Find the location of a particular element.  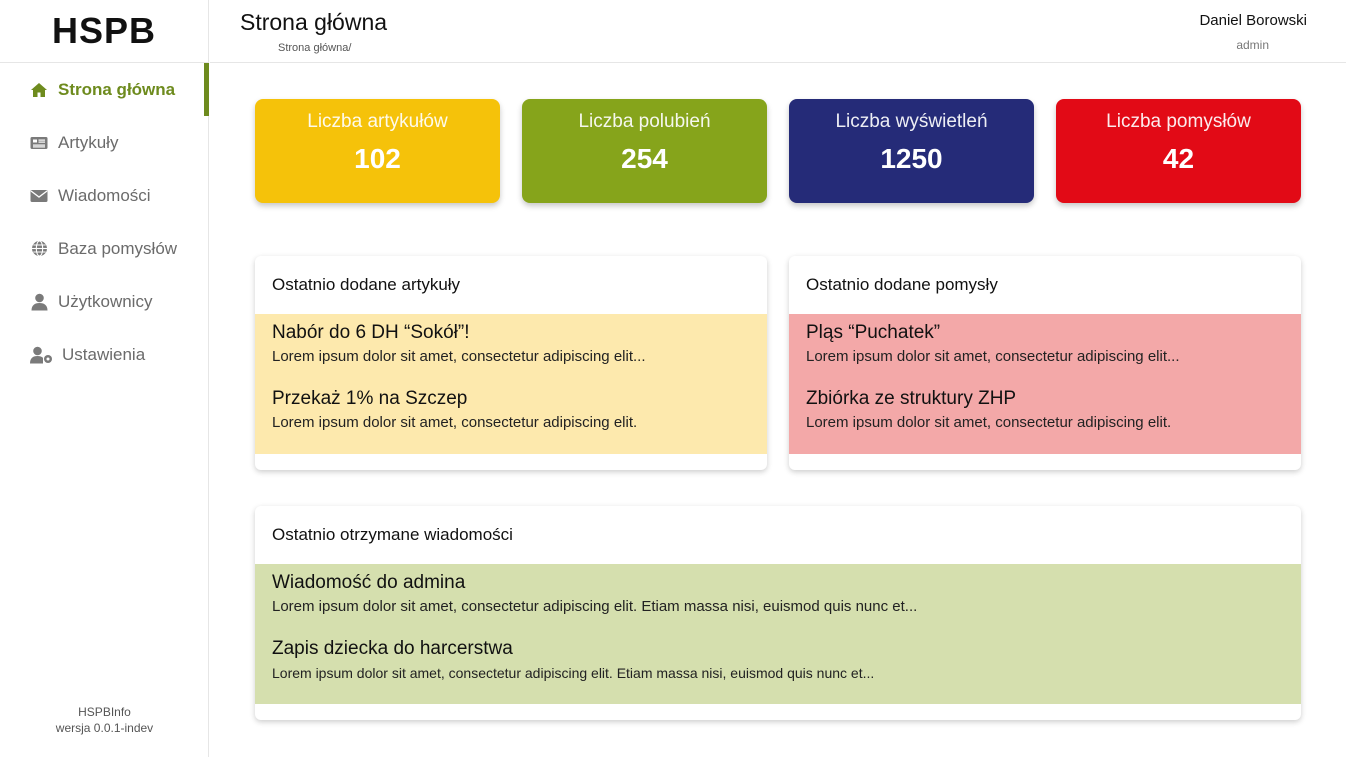

stat-value: 1250 is located at coordinates (911, 158).